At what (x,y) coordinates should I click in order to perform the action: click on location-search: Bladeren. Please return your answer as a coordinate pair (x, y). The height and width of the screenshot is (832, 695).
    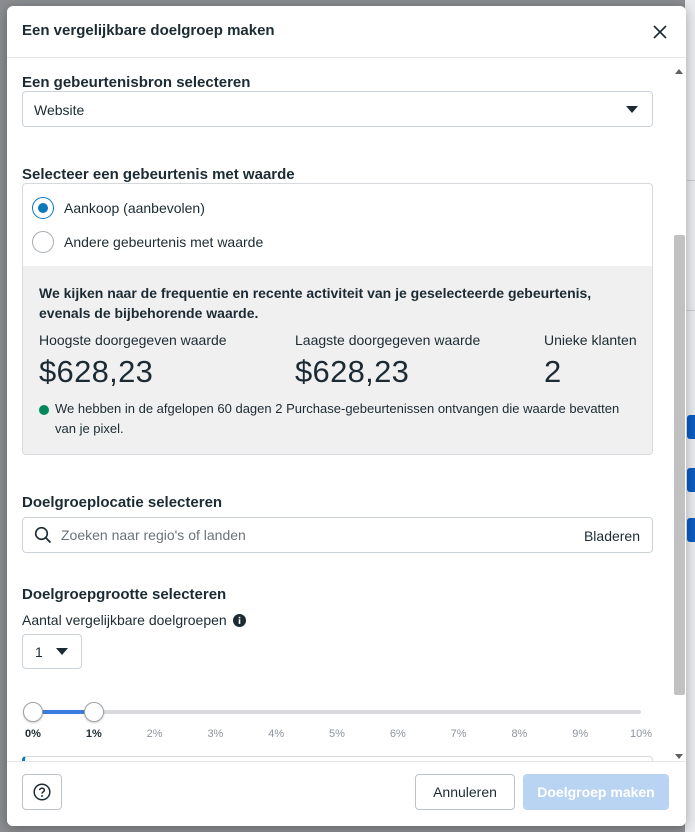
    Looking at the image, I should click on (337, 535).